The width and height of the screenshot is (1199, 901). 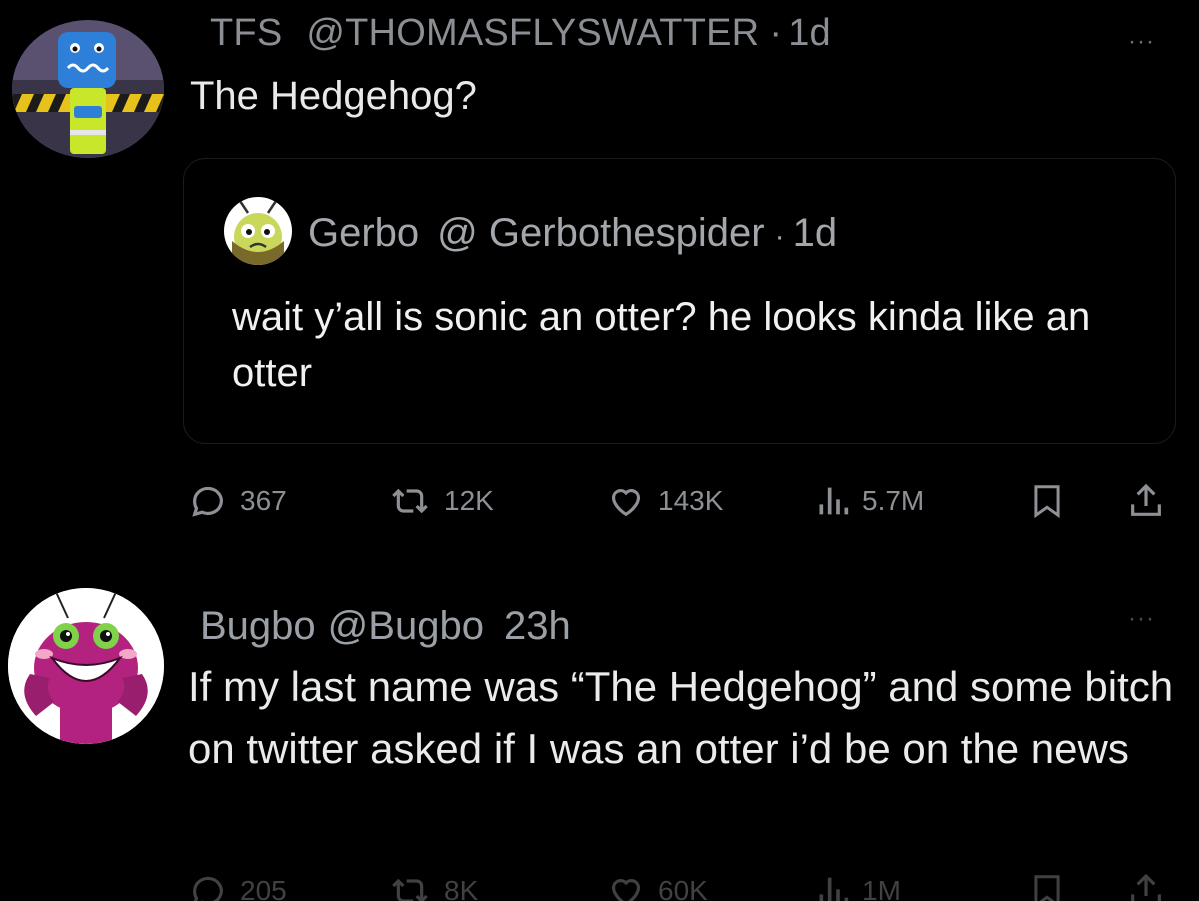 I want to click on views-count: 1M, so click(x=881, y=888).